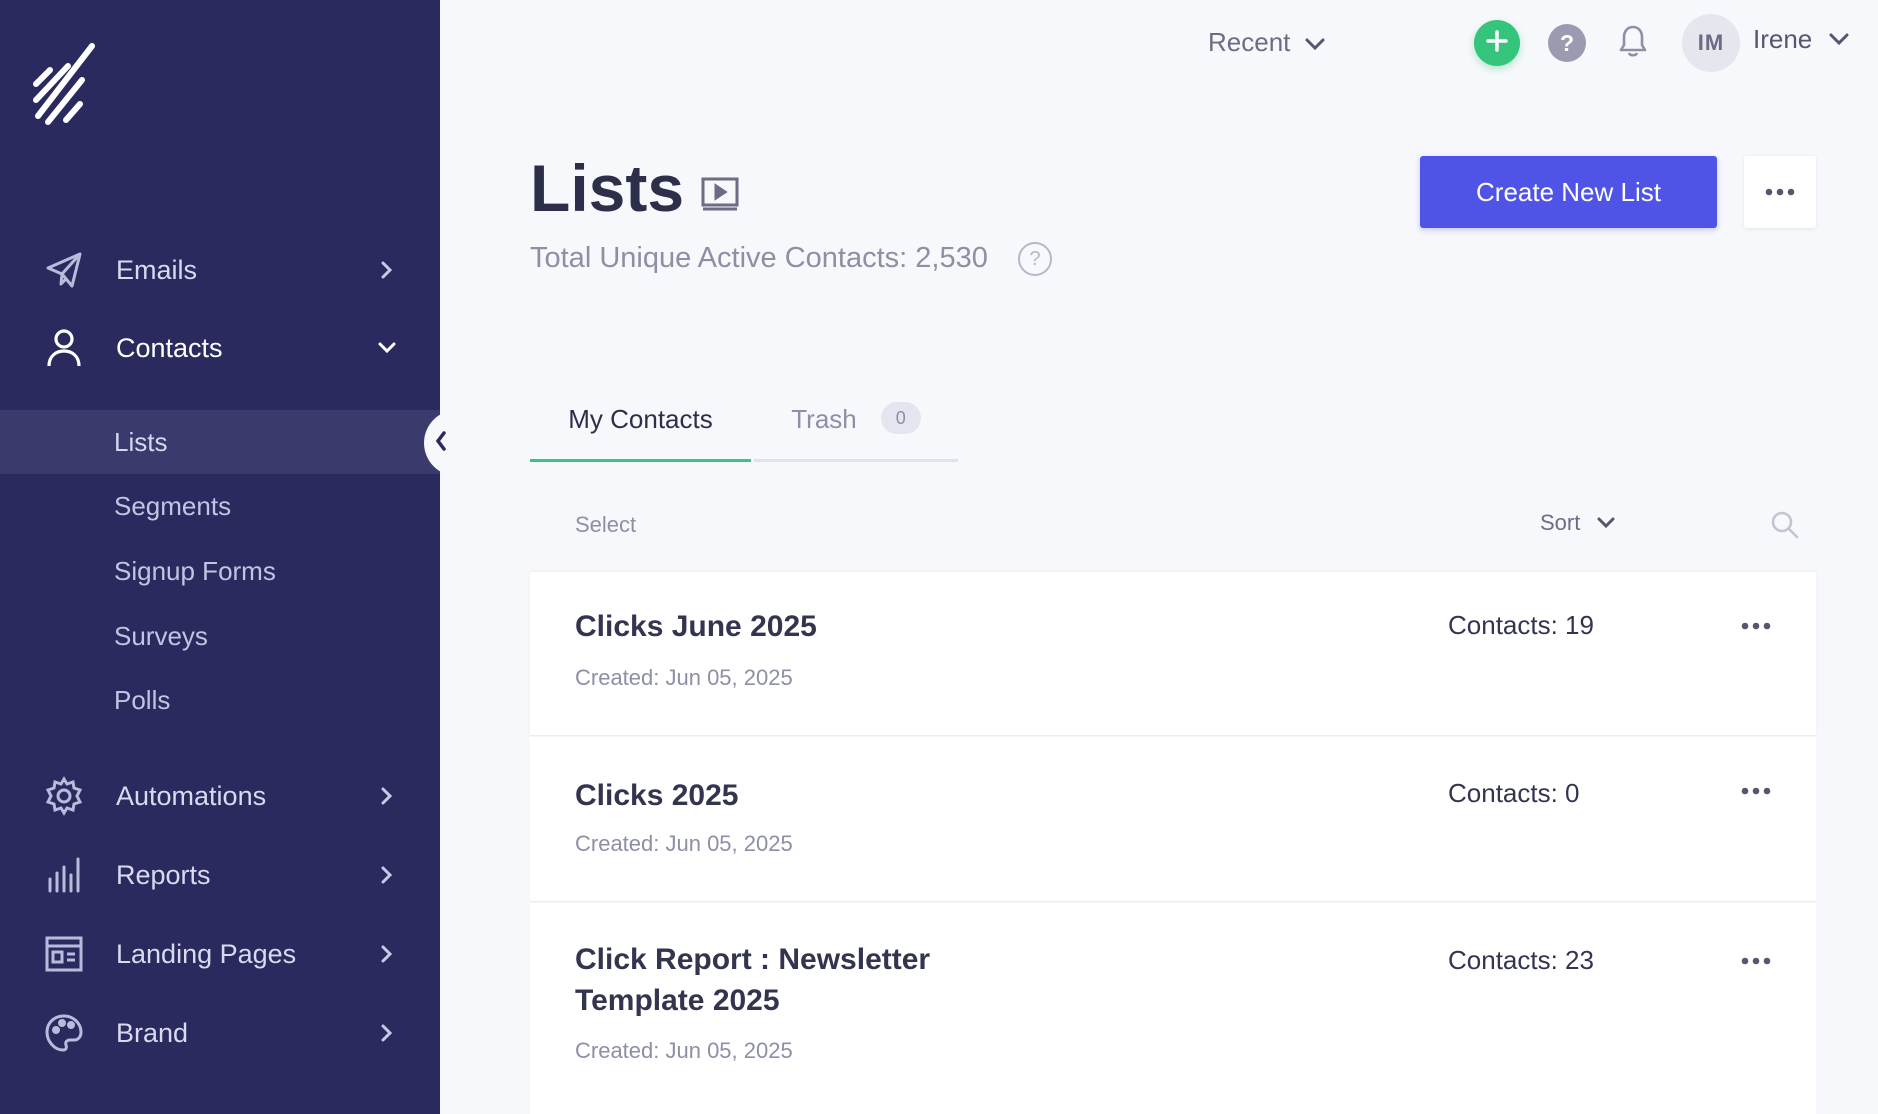 The width and height of the screenshot is (1878, 1114). I want to click on list-contact-count: Contacts: 19, so click(1521, 625).